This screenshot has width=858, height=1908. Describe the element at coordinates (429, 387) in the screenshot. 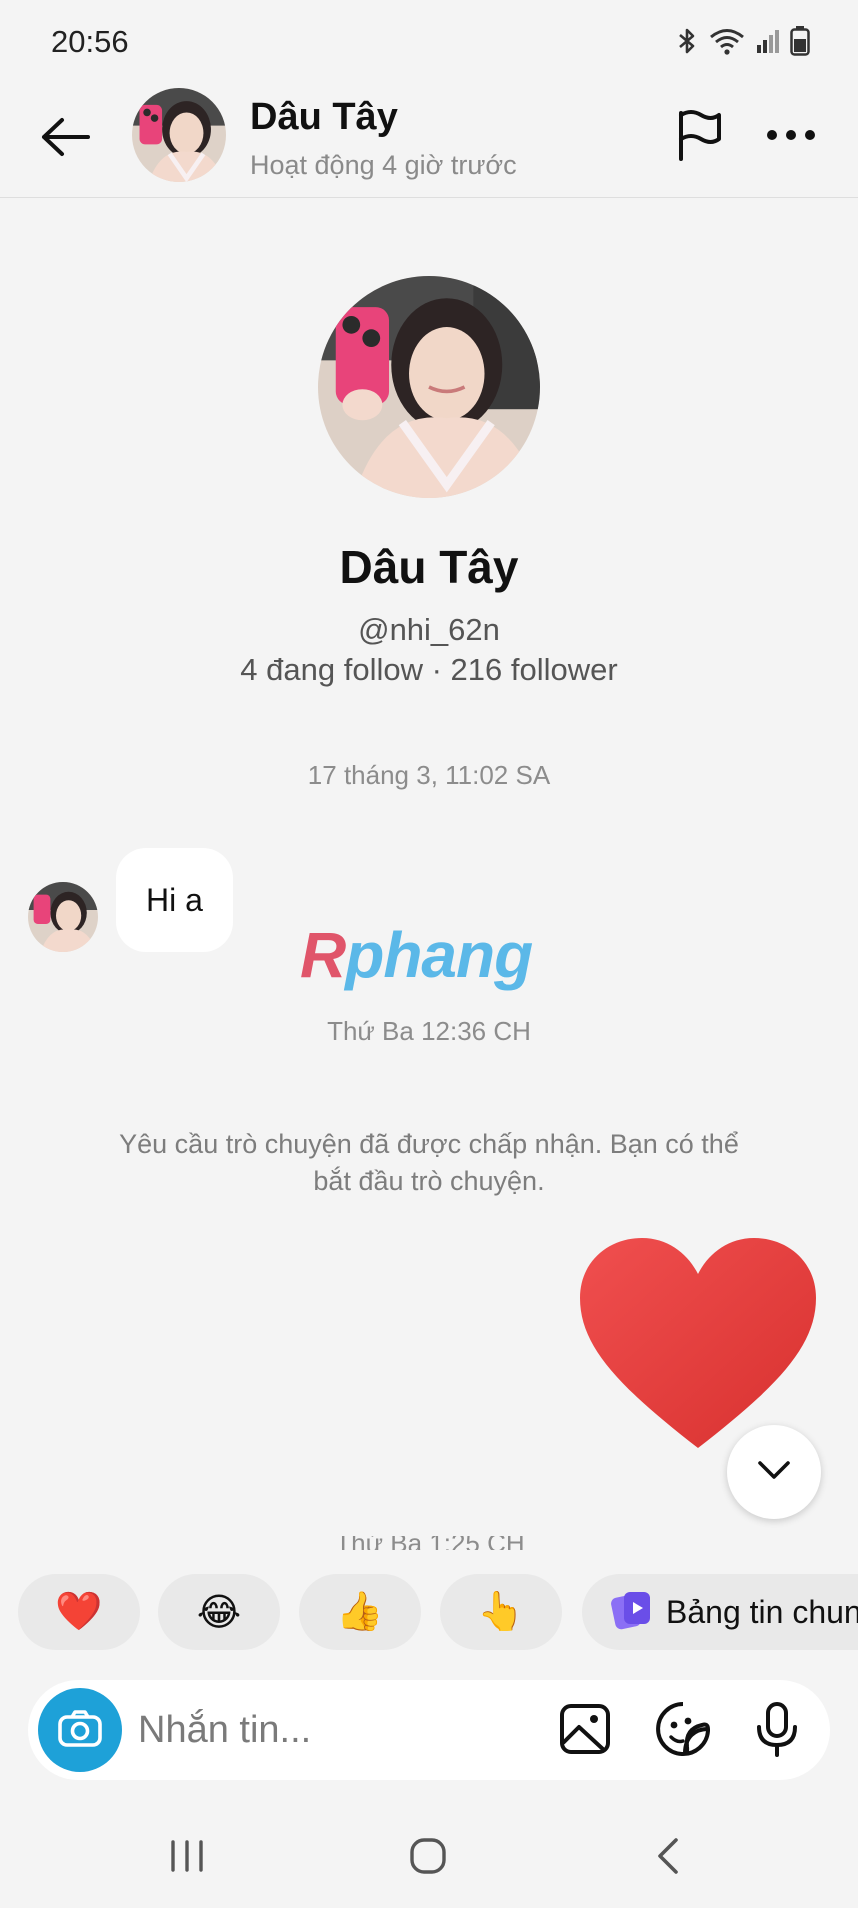

I see `profile-avatar` at that location.